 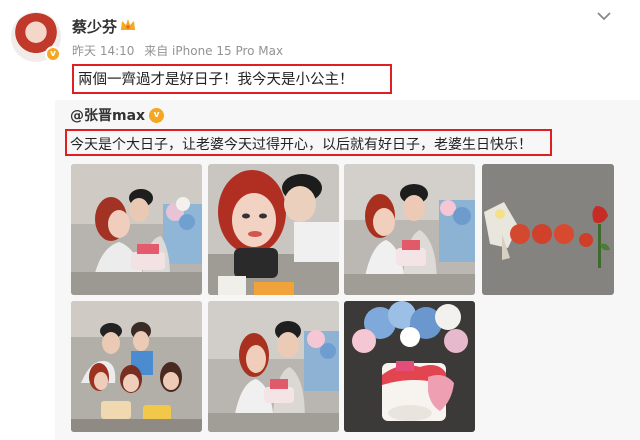 What do you see at coordinates (136, 229) in the screenshot?
I see `photo-couple-kiss` at bounding box center [136, 229].